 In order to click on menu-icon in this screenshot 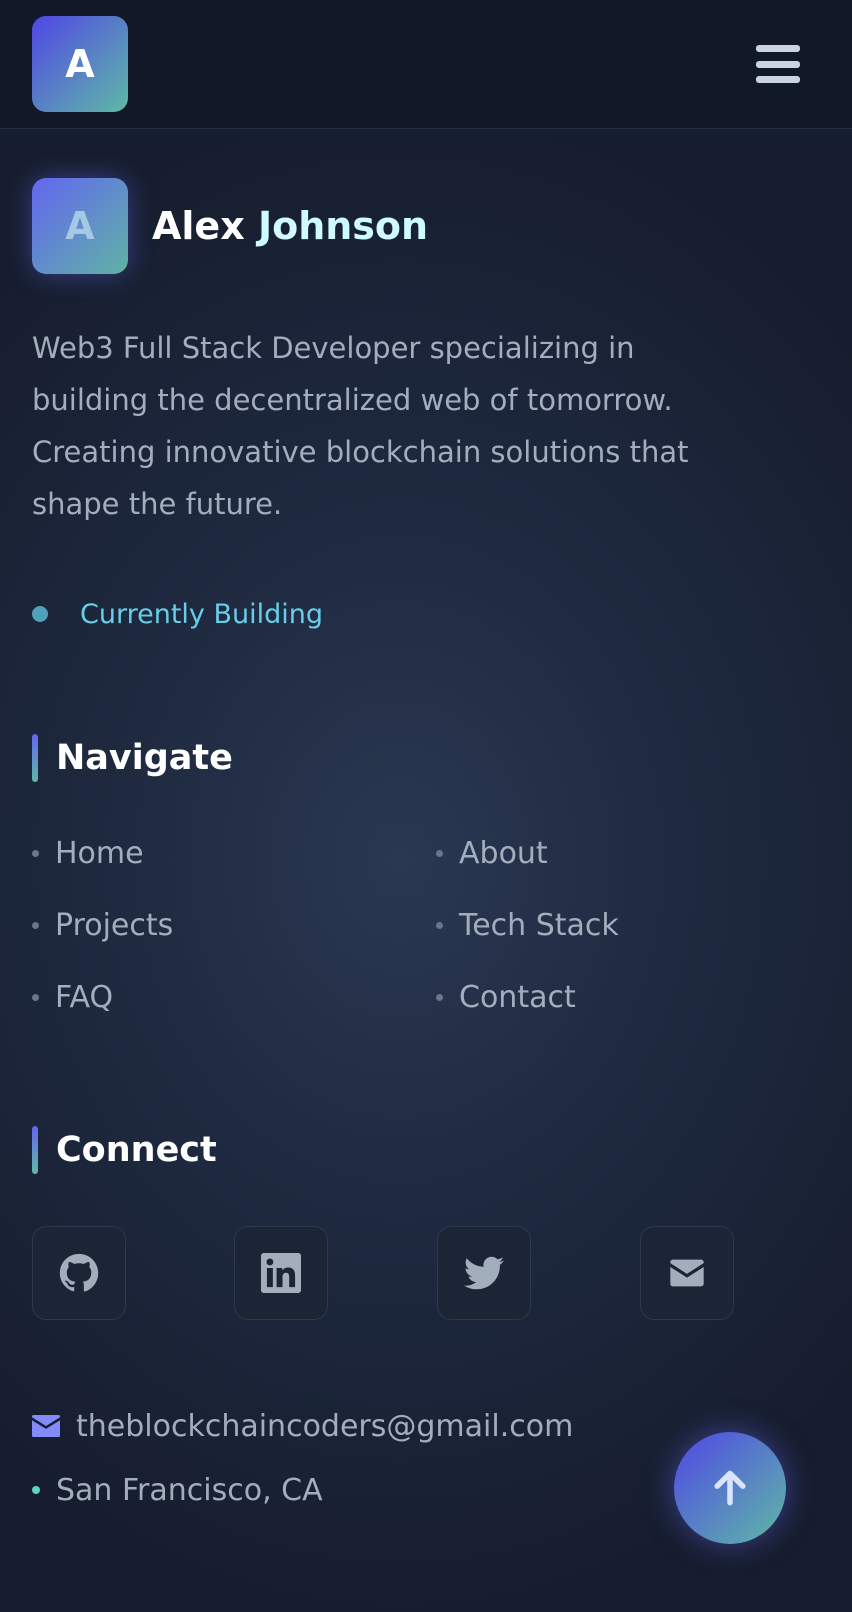, I will do `click(778, 64)`.